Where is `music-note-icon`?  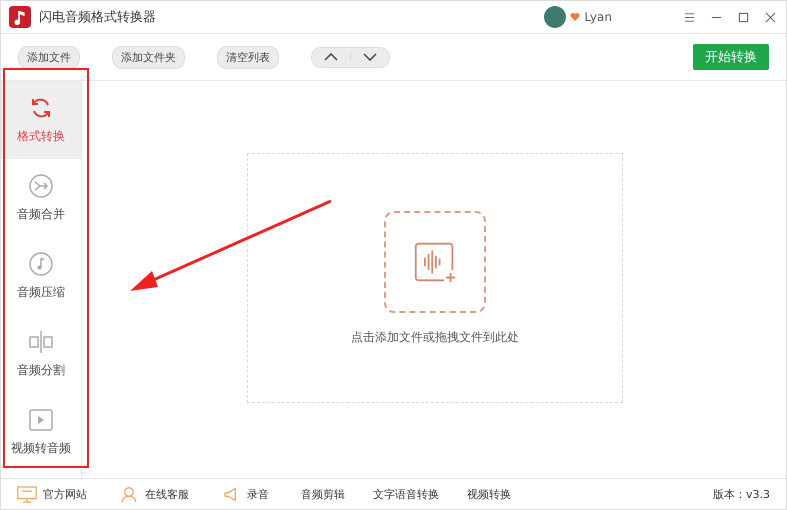 music-note-icon is located at coordinates (41, 264).